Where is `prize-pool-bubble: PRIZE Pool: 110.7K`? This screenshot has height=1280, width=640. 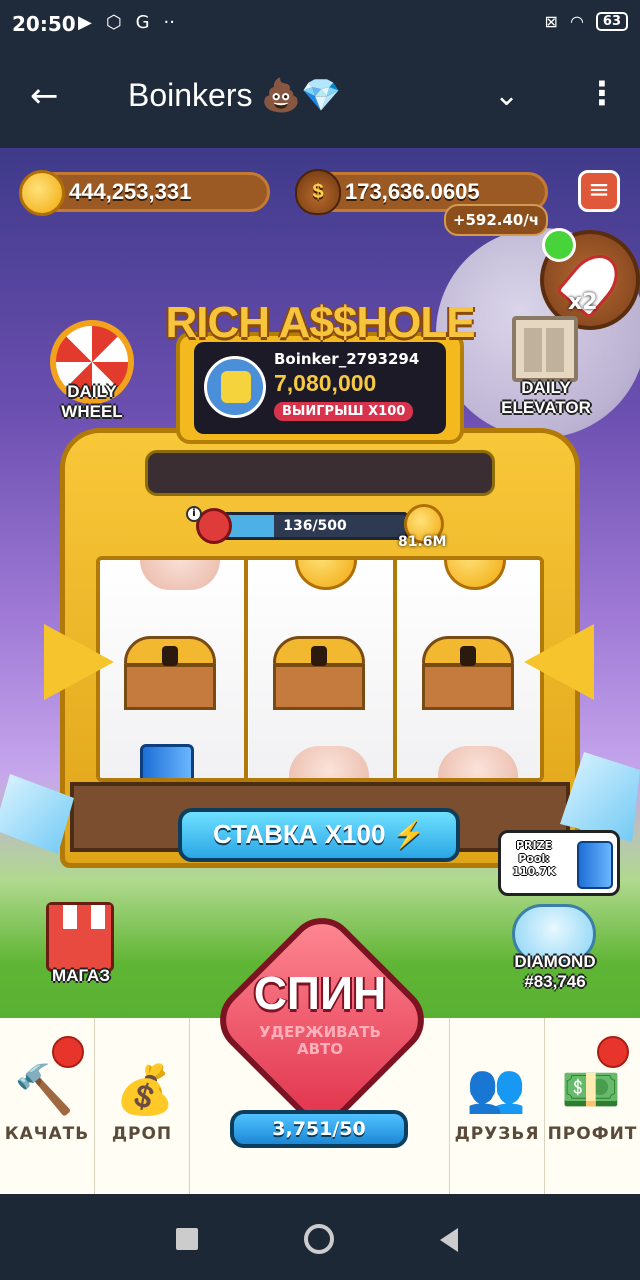
prize-pool-bubble: PRIZE Pool: 110.7K is located at coordinates (559, 863).